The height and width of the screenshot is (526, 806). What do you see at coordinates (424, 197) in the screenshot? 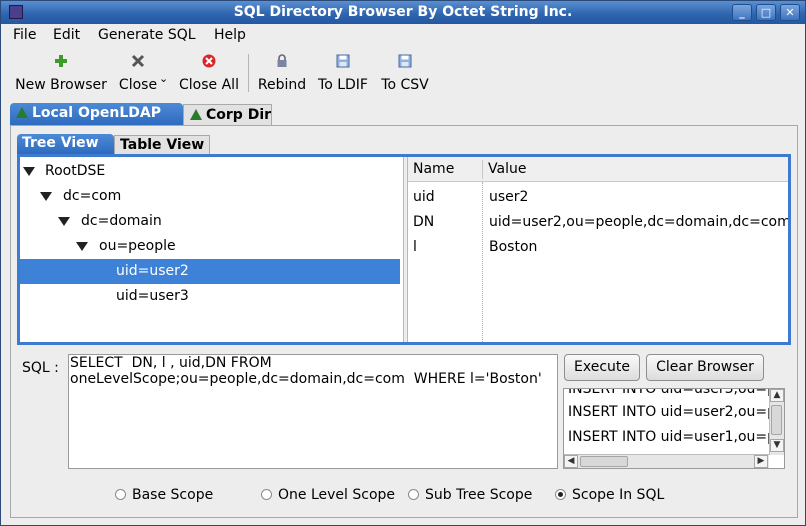
I see `attribute-name: uid` at bounding box center [424, 197].